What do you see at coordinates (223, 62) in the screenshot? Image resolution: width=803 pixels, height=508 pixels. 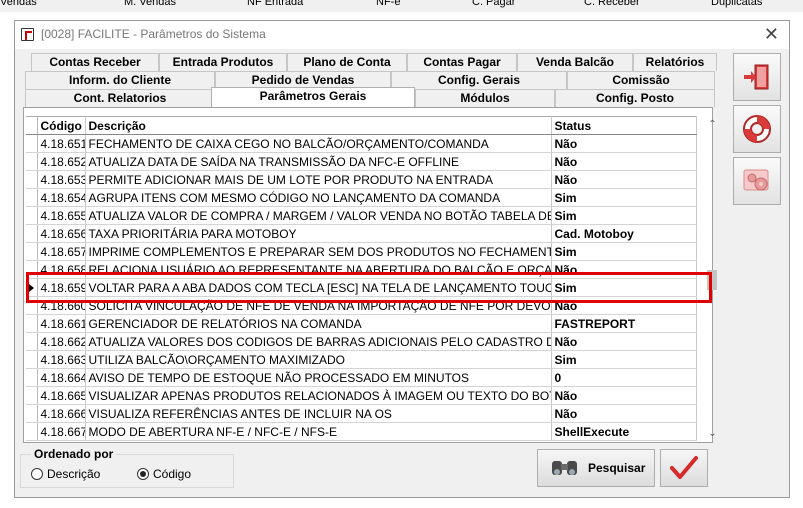 I see `tab-entrada-produtos: Entrada Produtos` at bounding box center [223, 62].